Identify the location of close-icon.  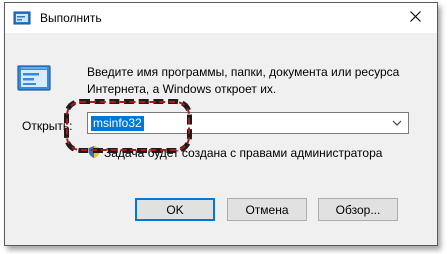
(415, 18).